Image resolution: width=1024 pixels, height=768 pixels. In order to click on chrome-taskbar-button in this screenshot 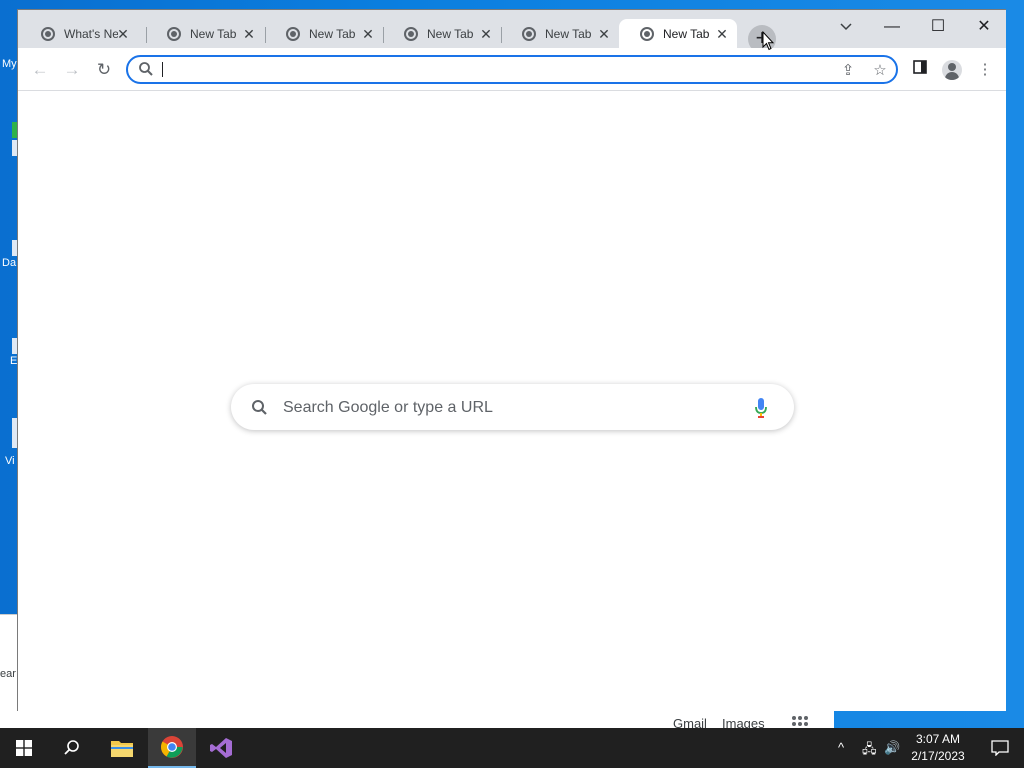, I will do `click(172, 748)`.